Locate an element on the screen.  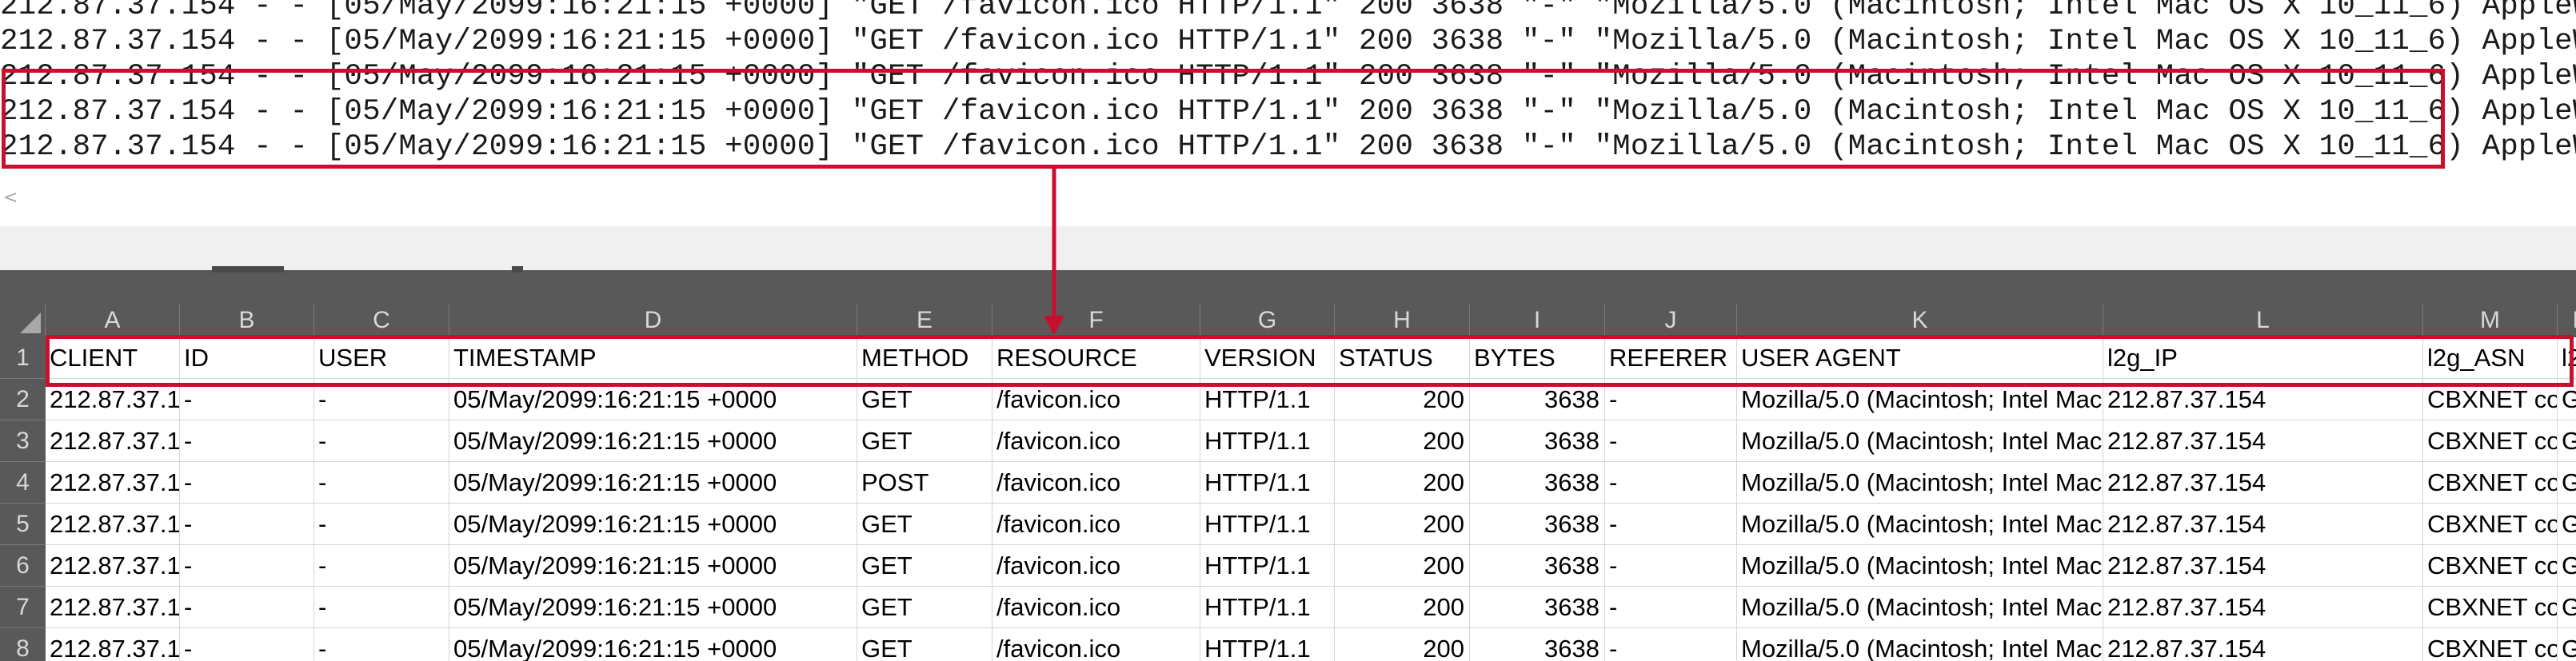
column-header-h: H is located at coordinates (1402, 320).